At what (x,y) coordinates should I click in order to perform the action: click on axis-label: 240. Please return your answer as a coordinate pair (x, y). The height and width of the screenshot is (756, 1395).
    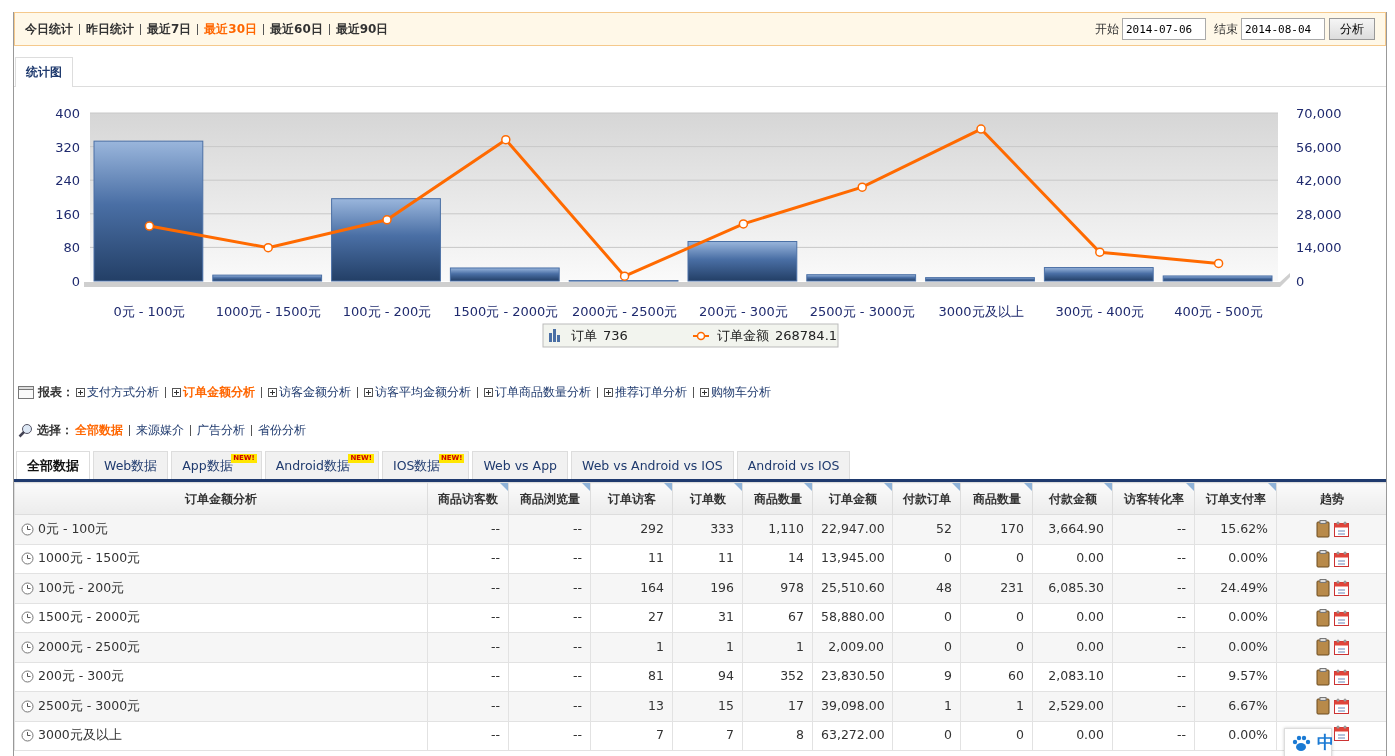
    Looking at the image, I should click on (67, 181).